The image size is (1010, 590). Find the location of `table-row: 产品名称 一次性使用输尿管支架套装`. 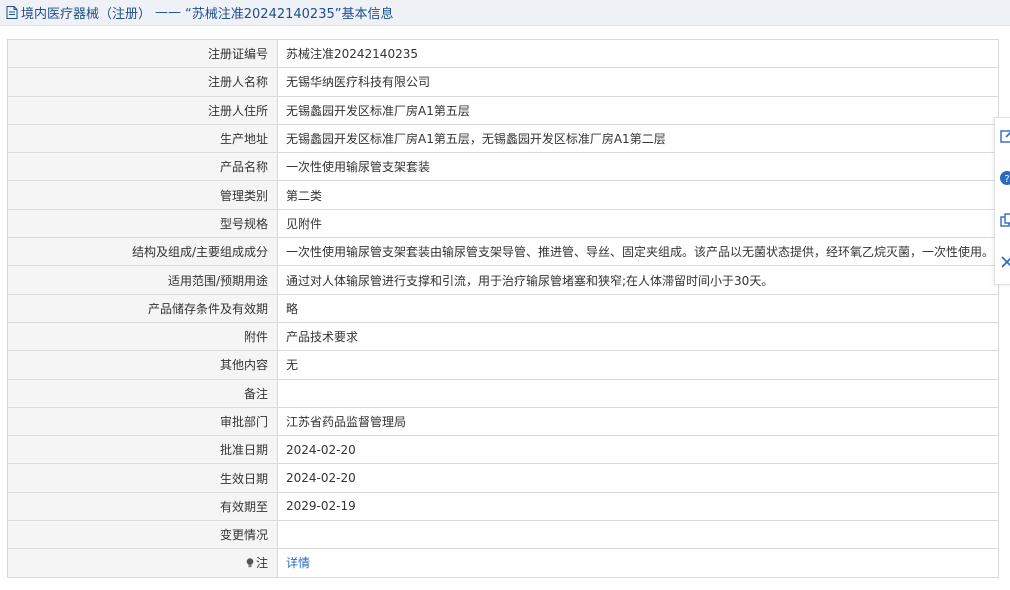

table-row: 产品名称 一次性使用输尿管支架套装 is located at coordinates (503, 167).